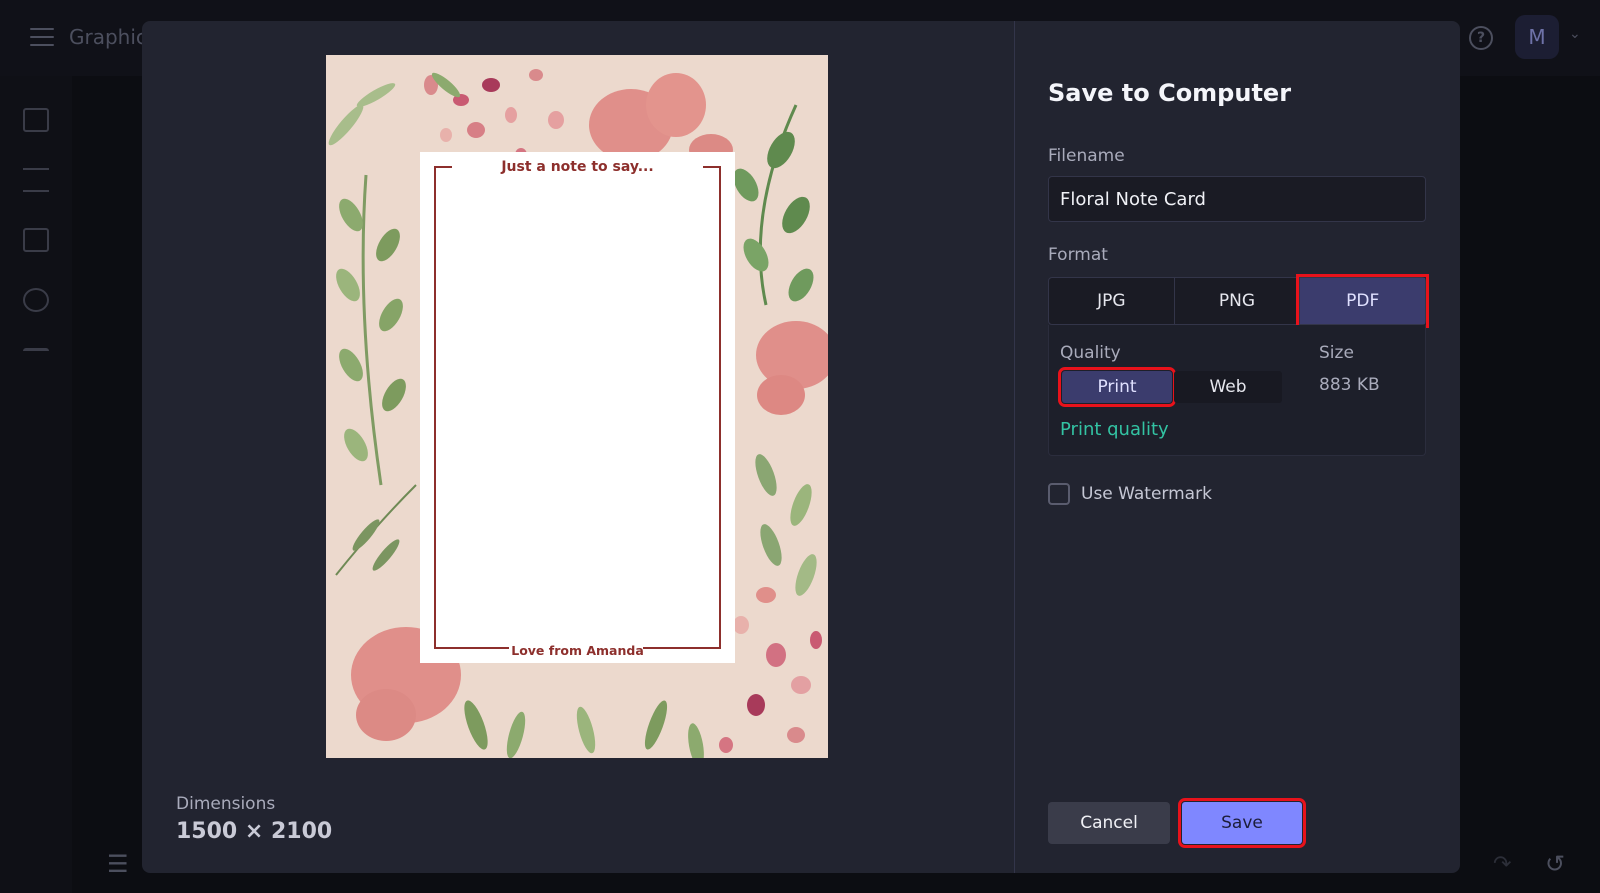 Image resolution: width=1600 pixels, height=893 pixels. Describe the element at coordinates (1575, 34) in the screenshot. I see `chevron-down-icon: ⌄` at that location.